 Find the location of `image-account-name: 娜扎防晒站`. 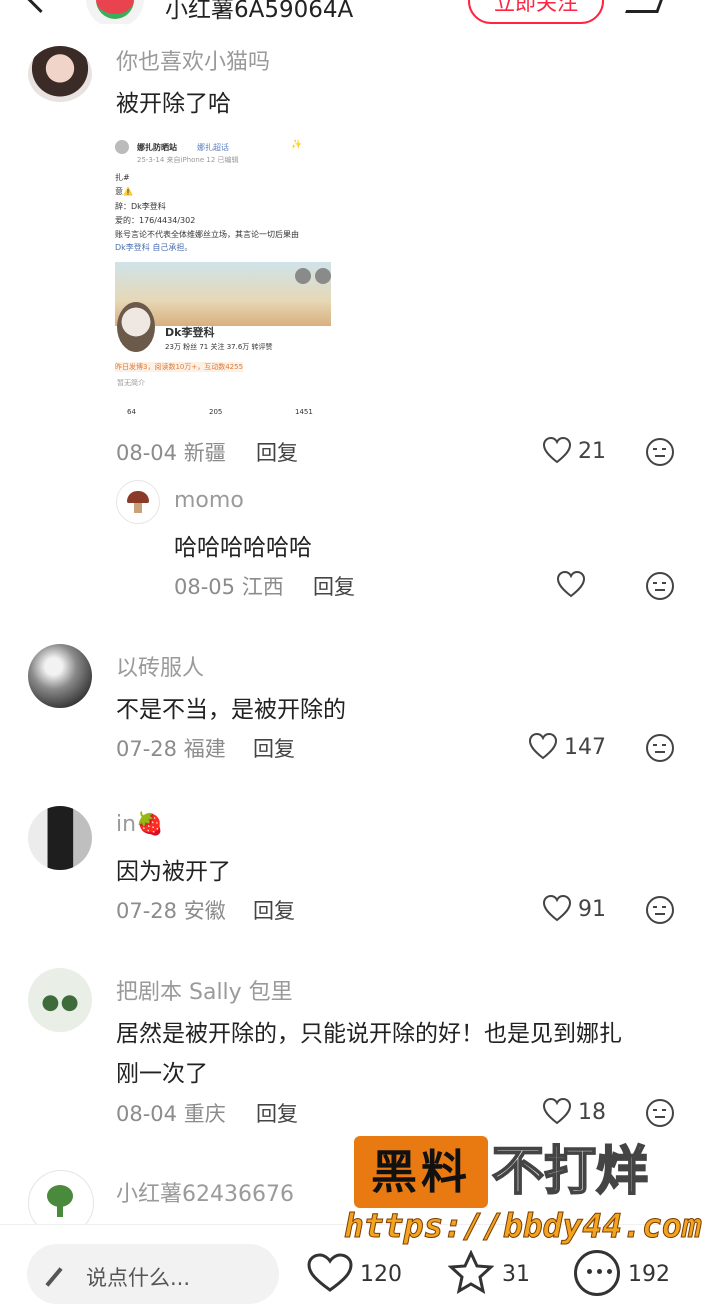

image-account-name: 娜扎防晒站 is located at coordinates (157, 147).